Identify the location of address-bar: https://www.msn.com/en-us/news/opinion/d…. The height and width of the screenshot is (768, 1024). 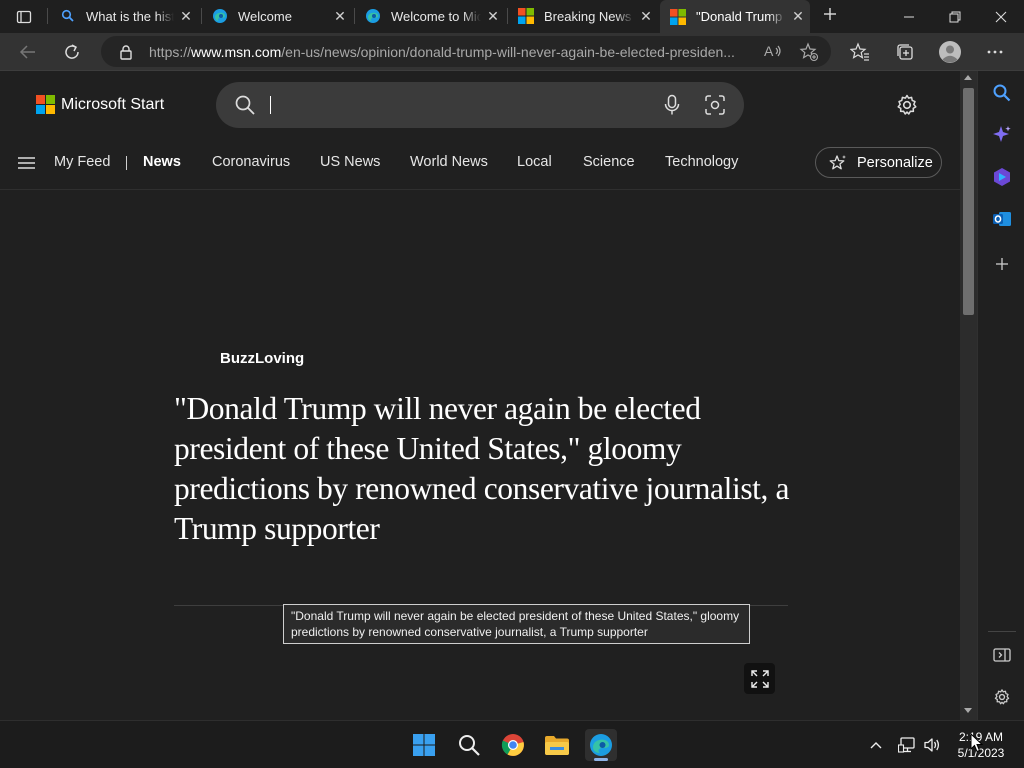
(466, 51).